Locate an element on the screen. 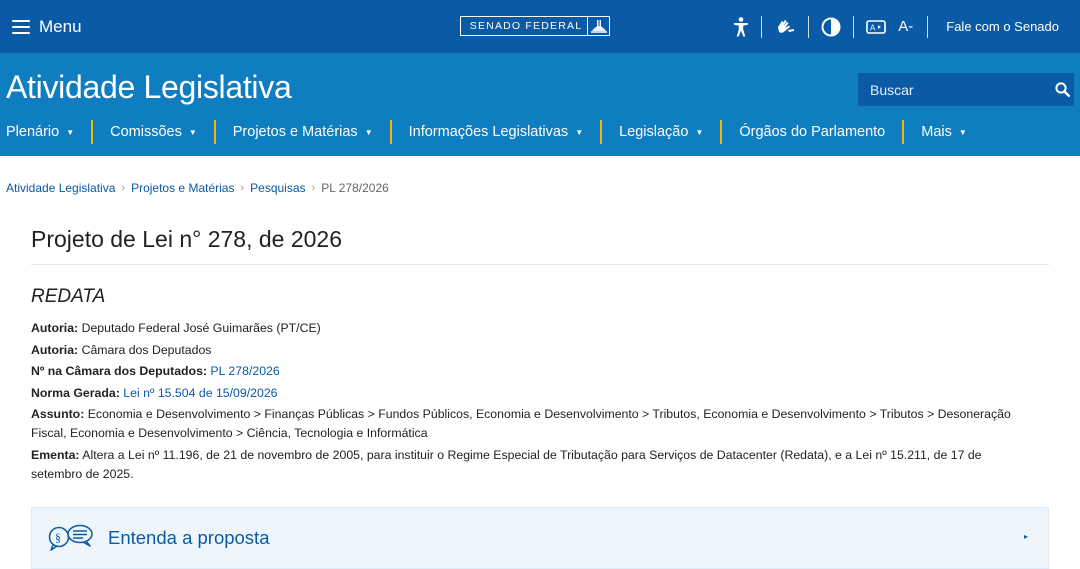 The height and width of the screenshot is (569, 1080). autoria-value: Deputado Federal José Guimarães (PT/CE) is located at coordinates (201, 328).